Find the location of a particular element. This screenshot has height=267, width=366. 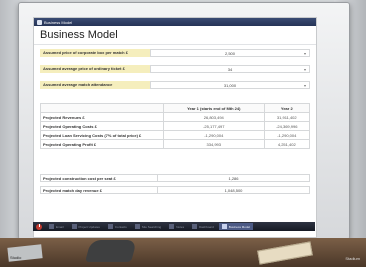

info-label: Projected construction cost per seat £ is located at coordinates (99, 178).